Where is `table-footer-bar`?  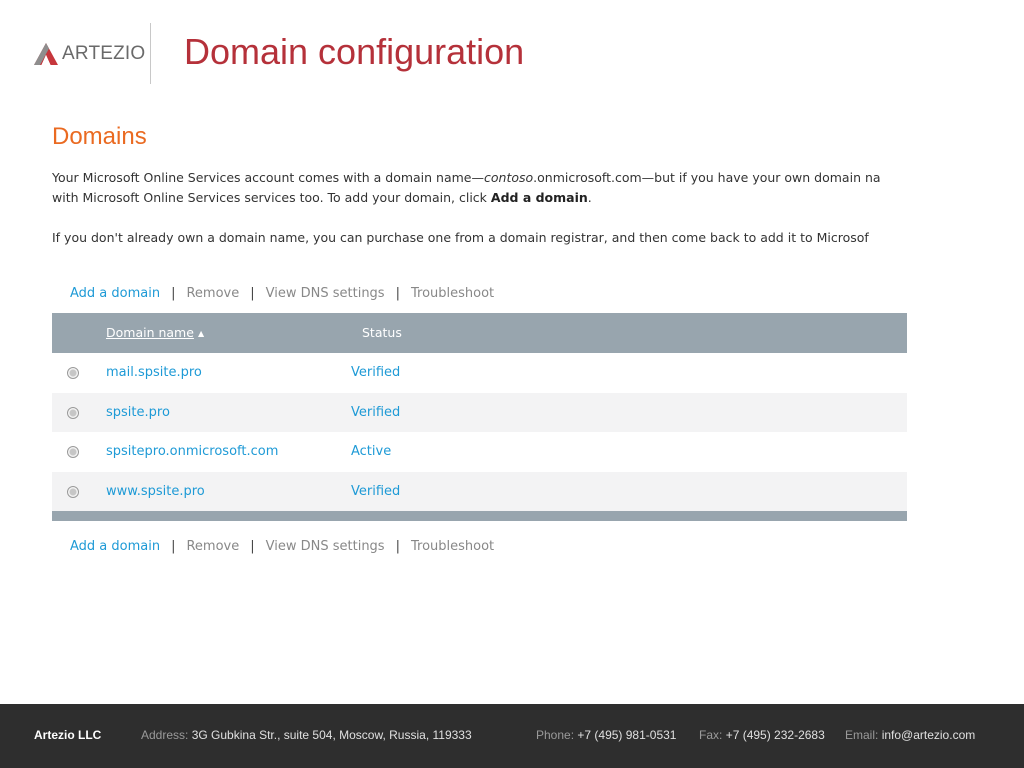
table-footer-bar is located at coordinates (479, 516).